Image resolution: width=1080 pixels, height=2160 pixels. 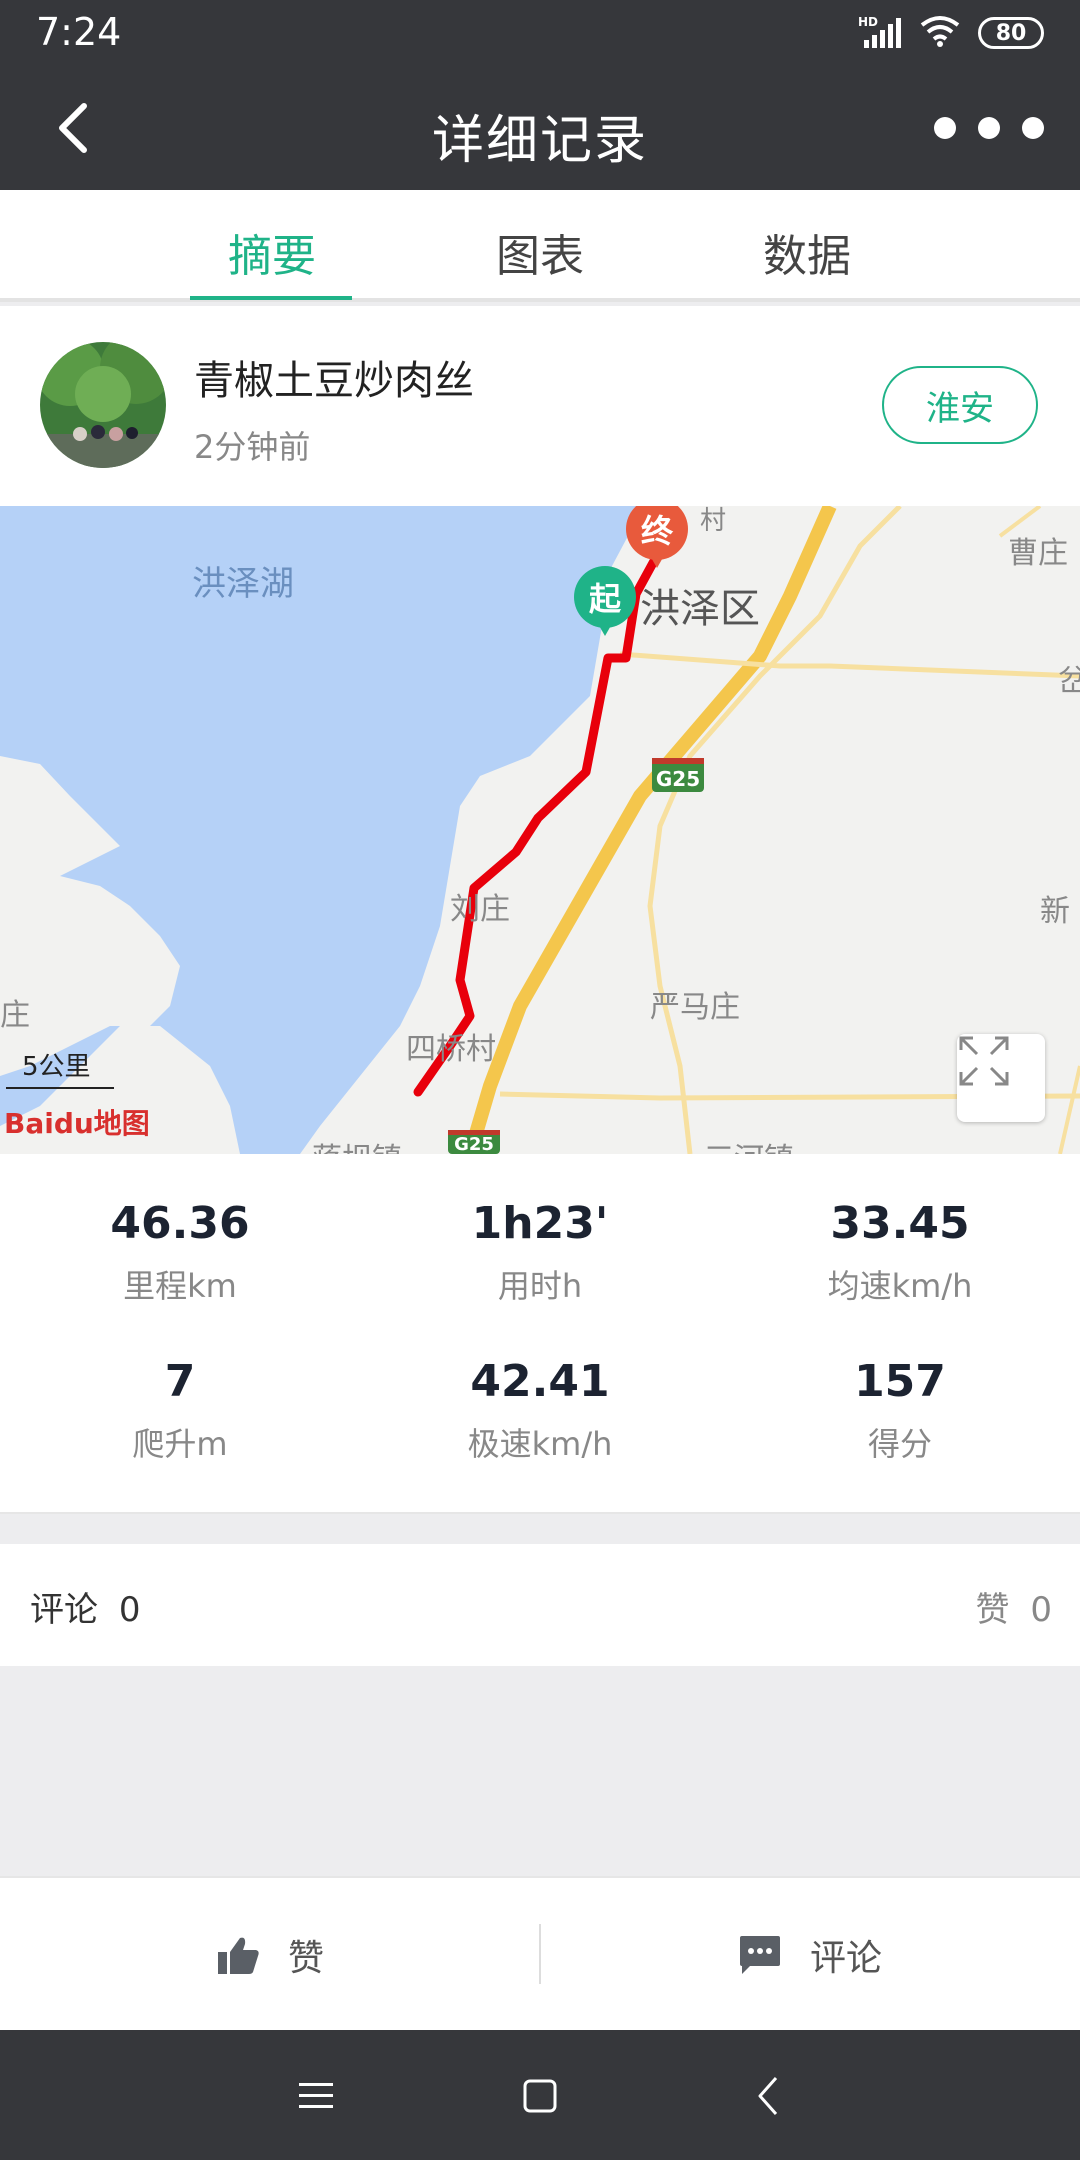 What do you see at coordinates (900, 1286) in the screenshot?
I see `stat-label: 均速km/h` at bounding box center [900, 1286].